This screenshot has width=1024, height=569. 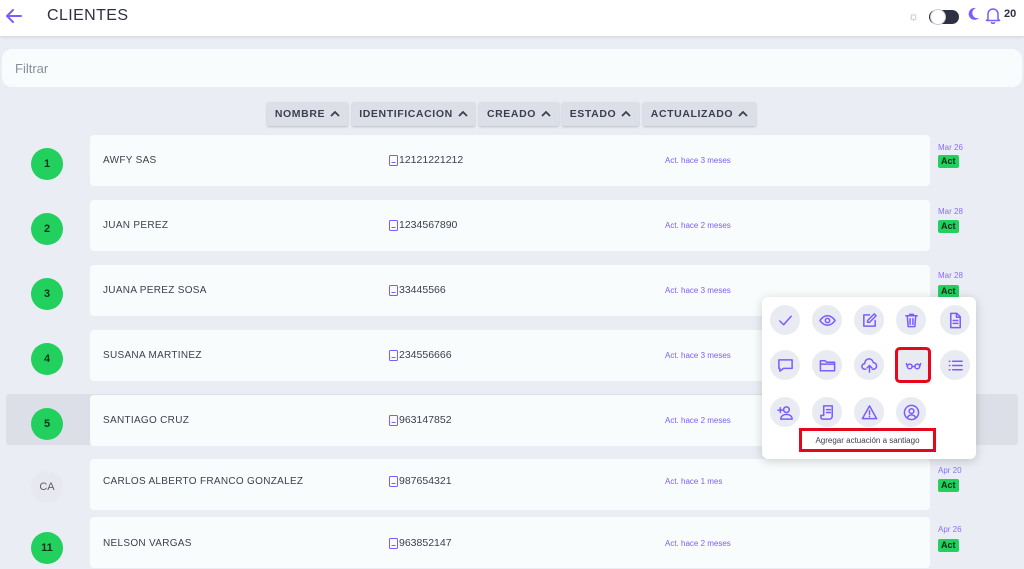 What do you see at coordinates (913, 365) in the screenshot?
I see `glasses-icon` at bounding box center [913, 365].